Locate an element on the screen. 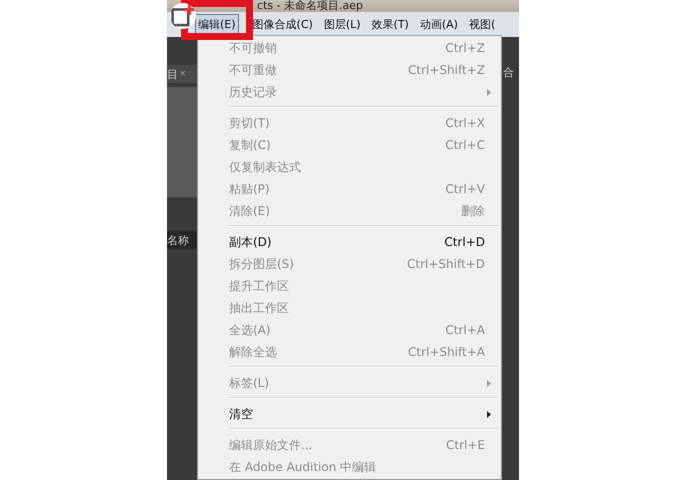  menu-bar-item: 动画(A) is located at coordinates (438, 24).